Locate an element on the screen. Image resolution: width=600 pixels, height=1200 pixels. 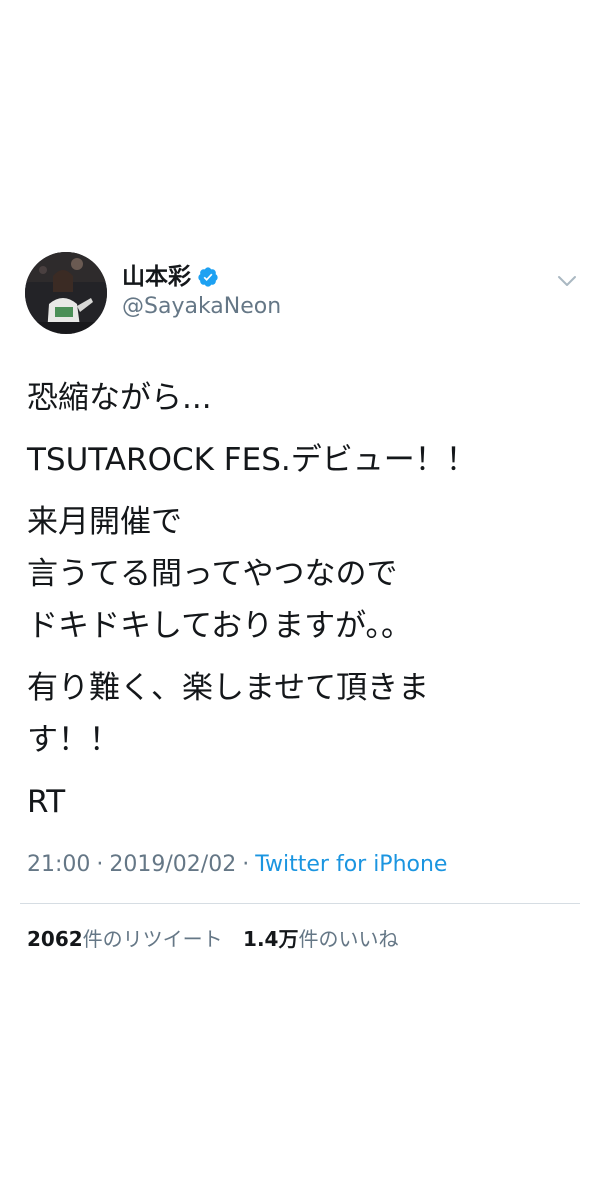
verified-badge-icon is located at coordinates (208, 277).